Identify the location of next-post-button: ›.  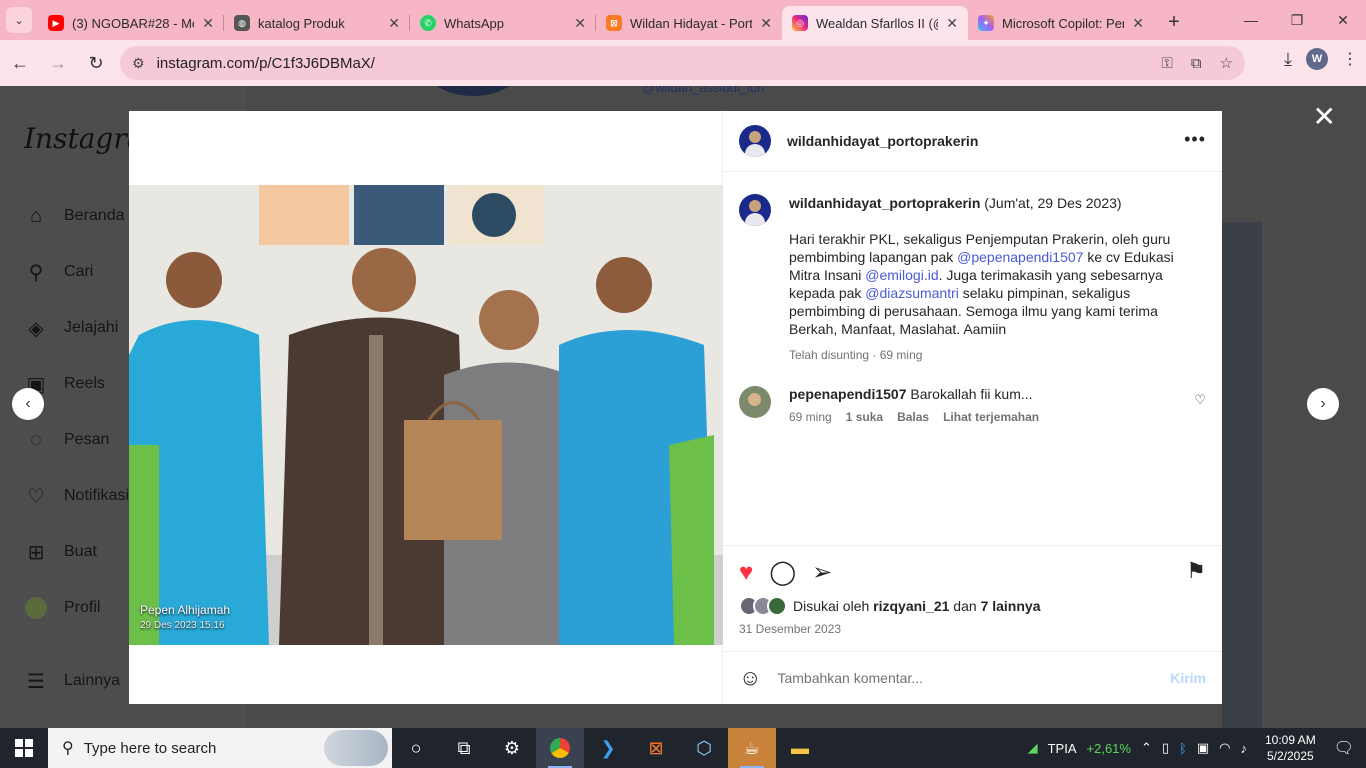
(1323, 404).